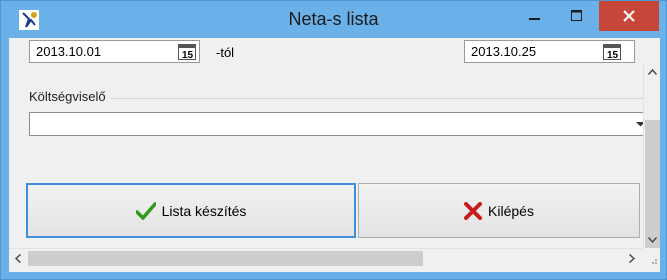 Image resolution: width=667 pixels, height=280 pixels. What do you see at coordinates (377, 98) in the screenshot?
I see `group-divider` at bounding box center [377, 98].